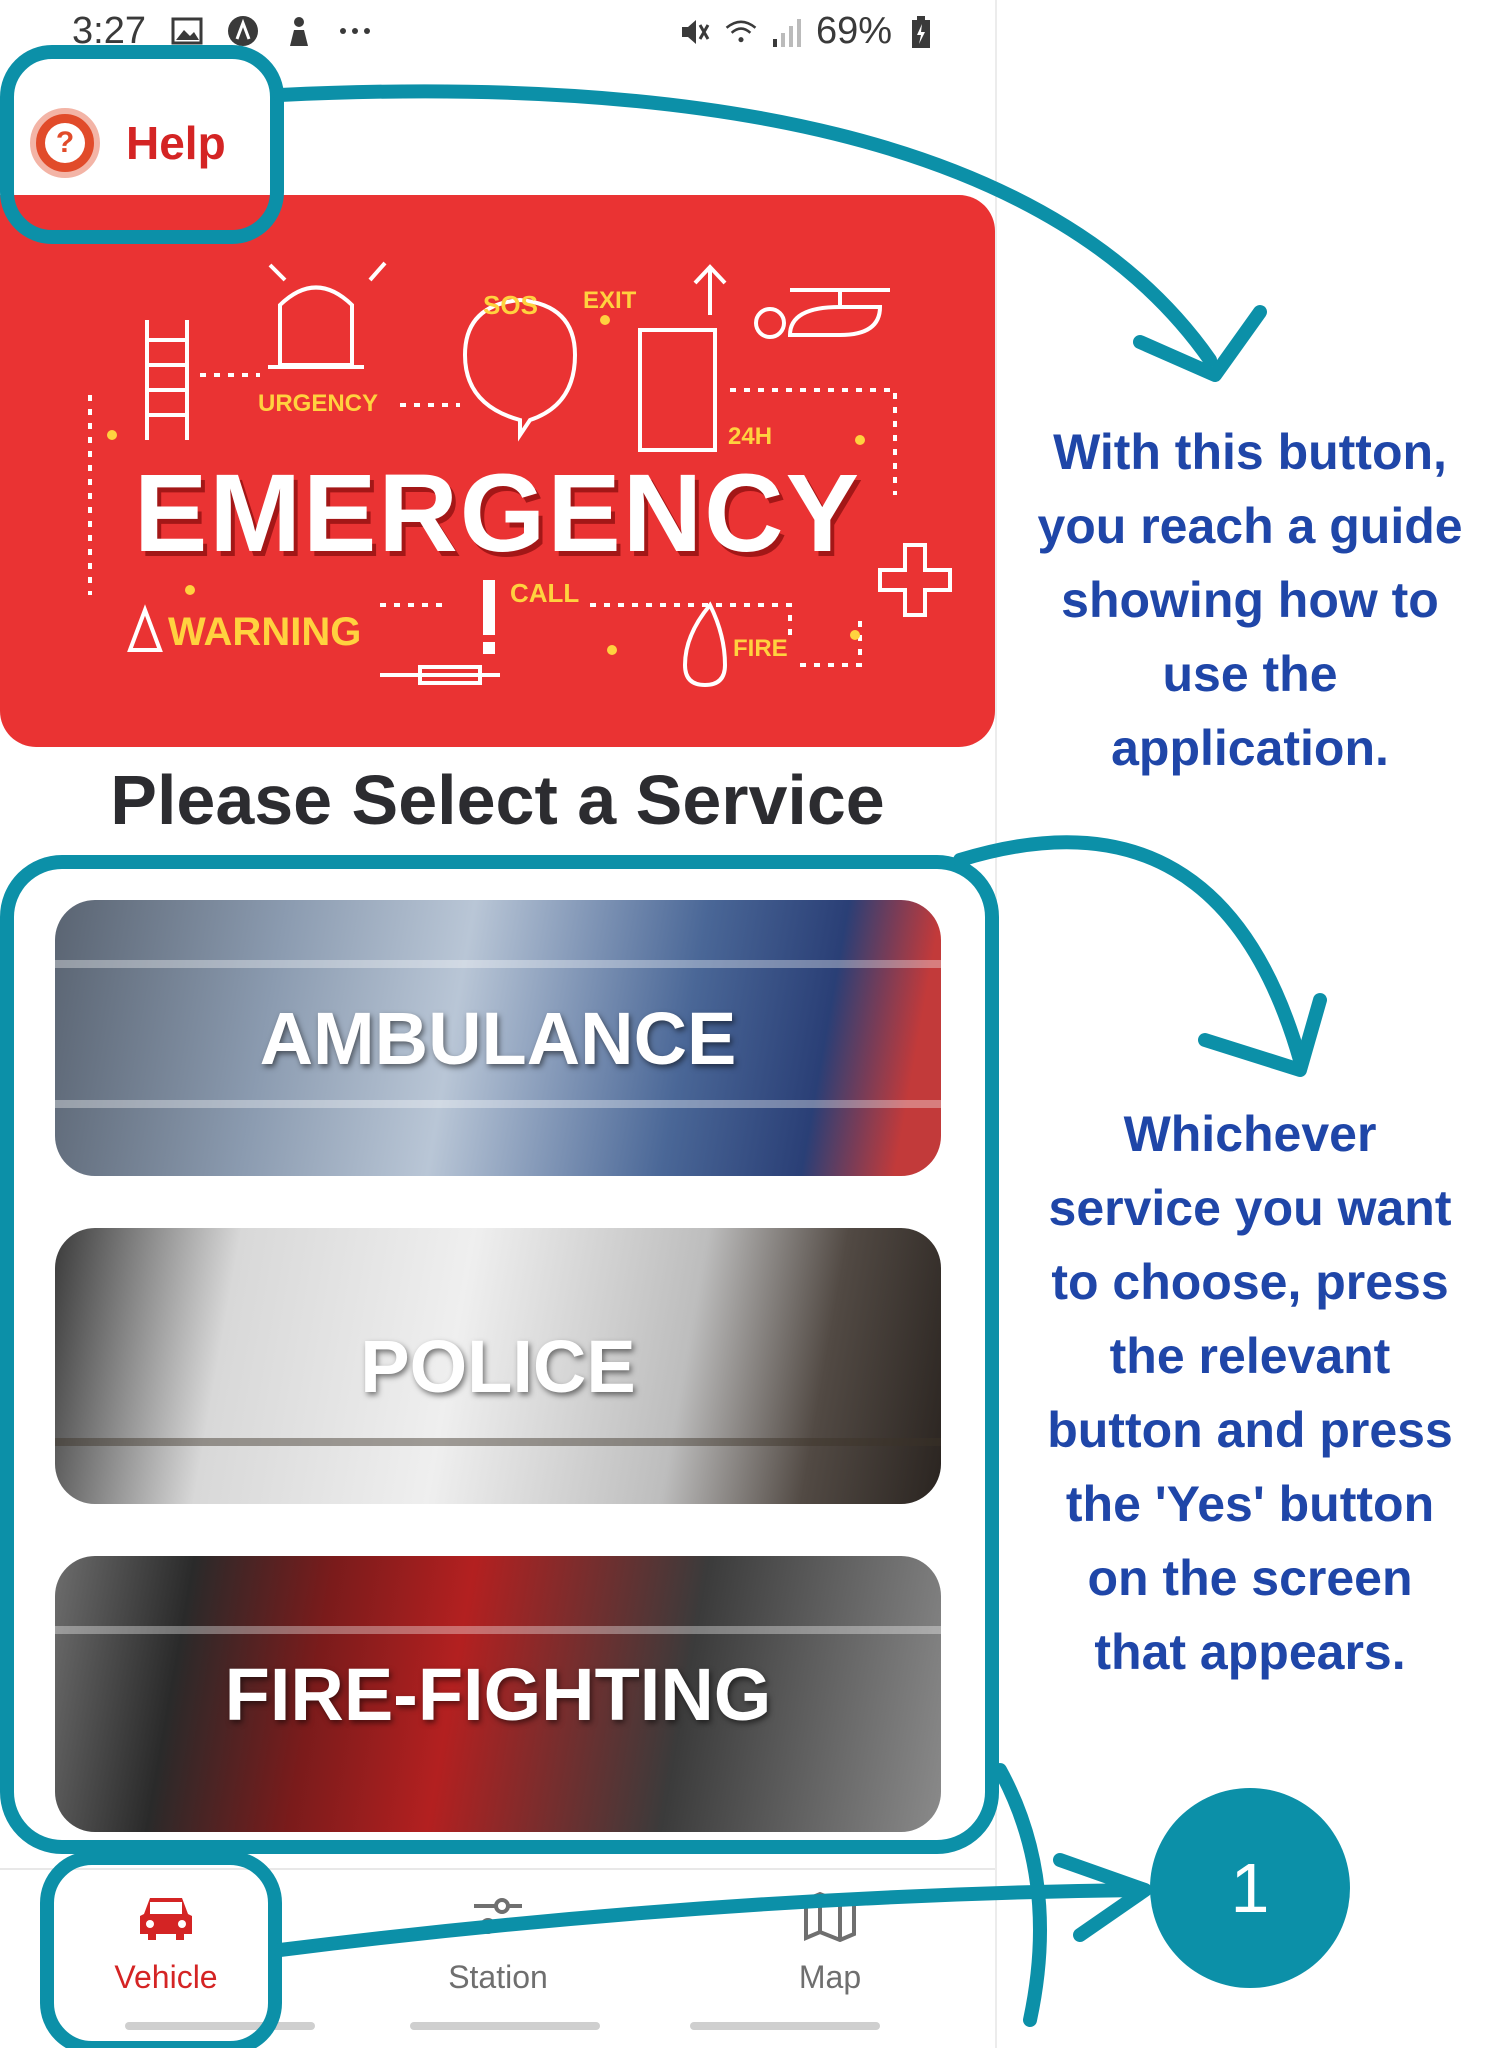 Image resolution: width=1500 pixels, height=2050 pixels. I want to click on step-arrow-line, so click(710, 1920).